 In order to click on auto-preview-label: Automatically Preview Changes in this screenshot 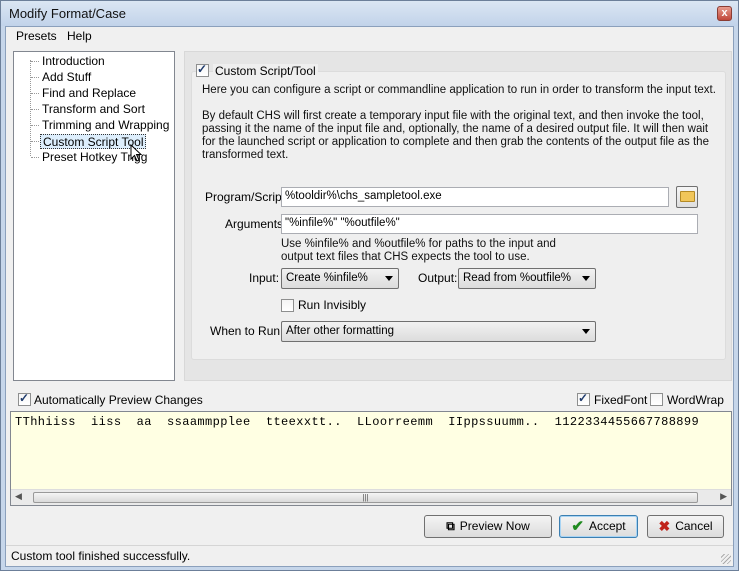, I will do `click(118, 400)`.